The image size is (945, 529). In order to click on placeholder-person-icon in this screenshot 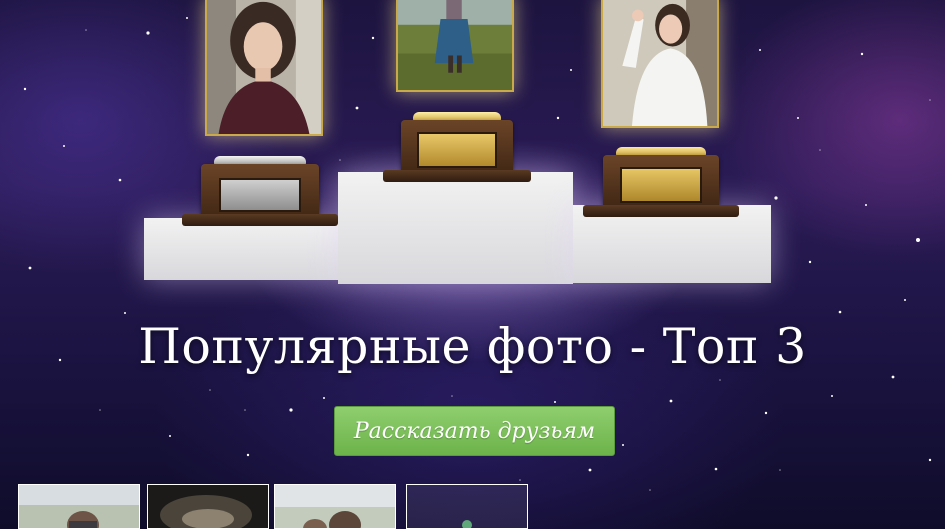, I will do `click(467, 524)`.